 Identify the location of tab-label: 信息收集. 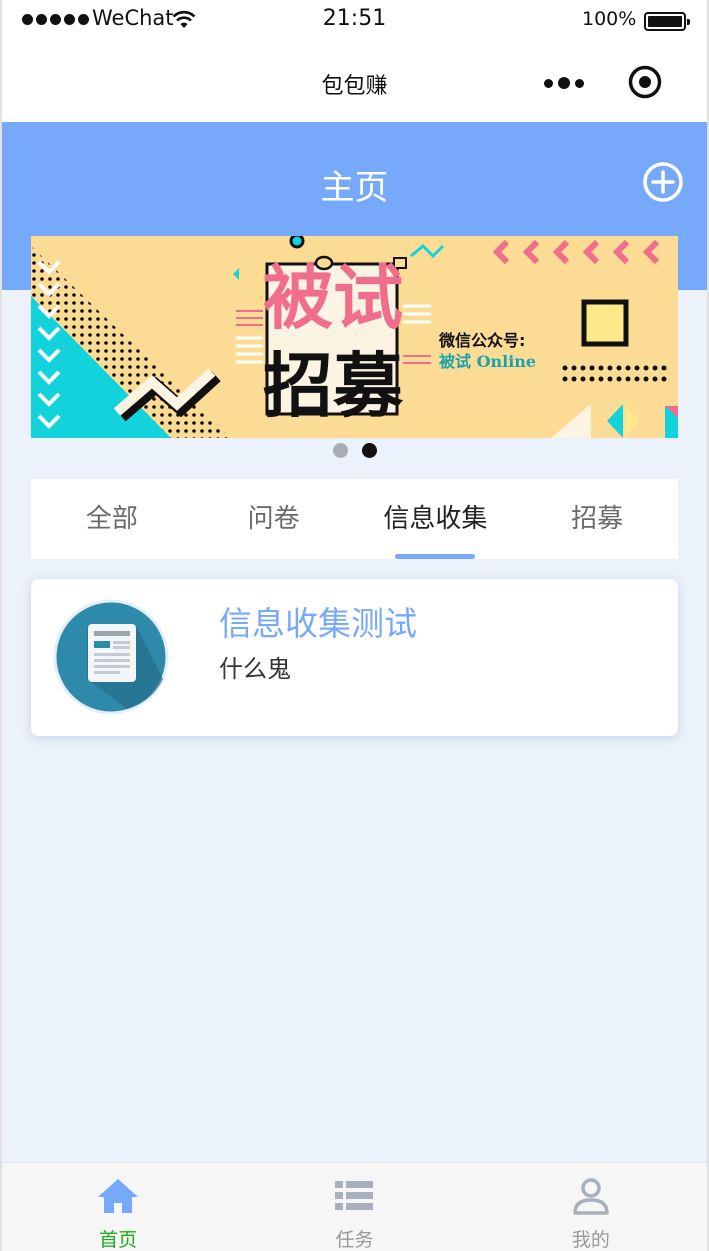
(435, 519).